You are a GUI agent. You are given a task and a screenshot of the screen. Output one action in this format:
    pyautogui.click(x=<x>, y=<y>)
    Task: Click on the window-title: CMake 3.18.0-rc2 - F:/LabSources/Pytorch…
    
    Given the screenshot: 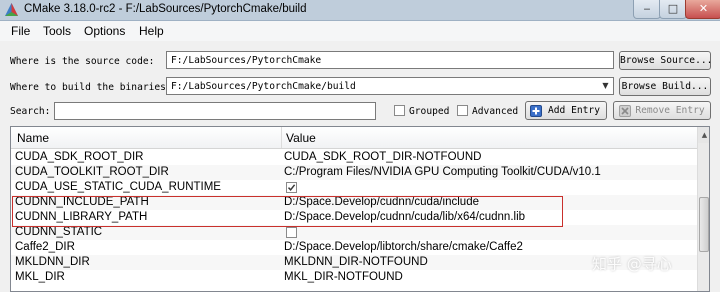 What is the action you would take?
    pyautogui.click(x=165, y=9)
    